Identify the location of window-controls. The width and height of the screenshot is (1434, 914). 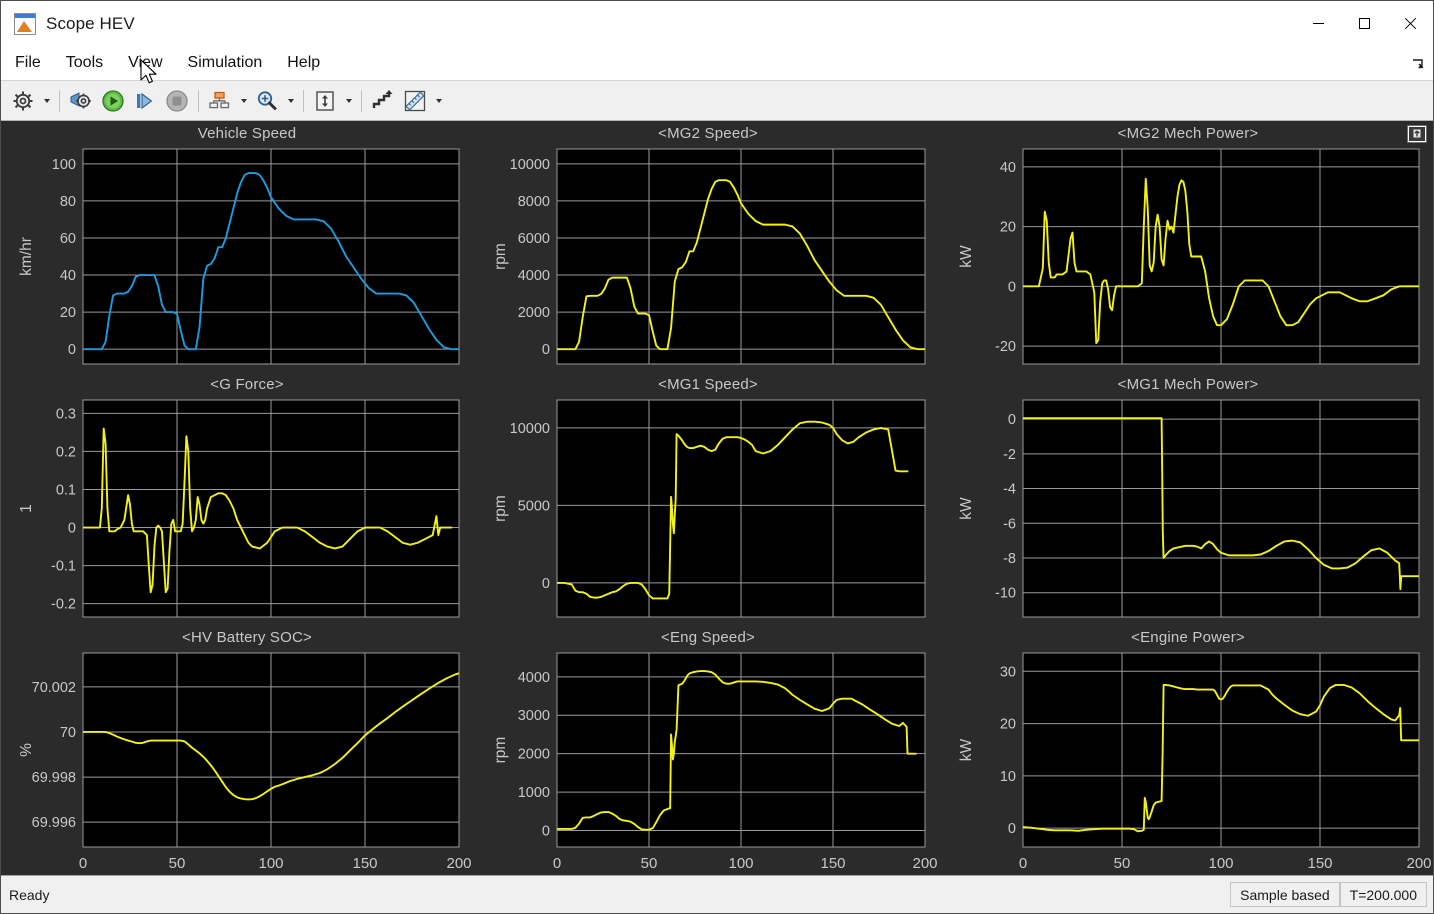
(1364, 23).